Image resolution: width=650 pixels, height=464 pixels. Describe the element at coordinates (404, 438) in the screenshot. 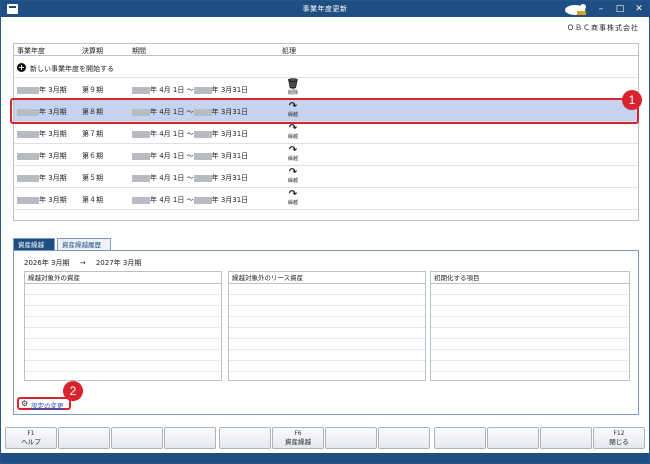

I see `f8-button` at that location.